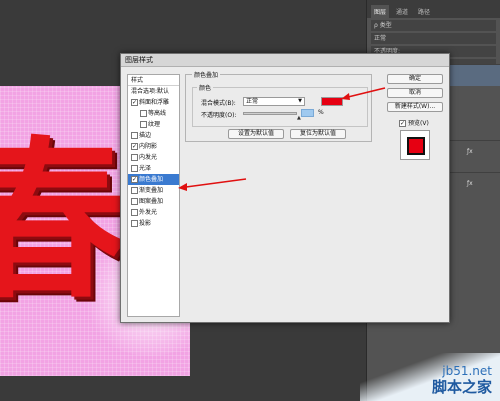 This screenshot has height=401, width=500. What do you see at coordinates (433, 25) in the screenshot?
I see `layer-kind-filter: ρ 类型` at bounding box center [433, 25].